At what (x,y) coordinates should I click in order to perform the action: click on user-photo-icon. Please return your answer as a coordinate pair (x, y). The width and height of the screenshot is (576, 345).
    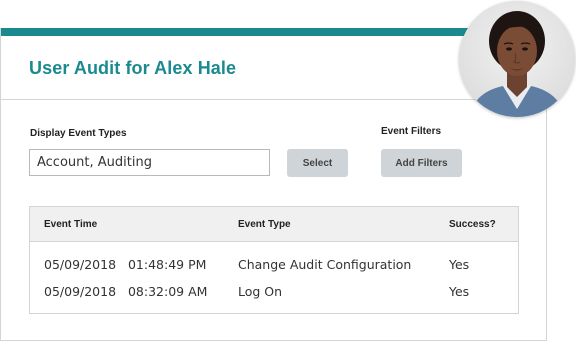
    Looking at the image, I should click on (517, 59).